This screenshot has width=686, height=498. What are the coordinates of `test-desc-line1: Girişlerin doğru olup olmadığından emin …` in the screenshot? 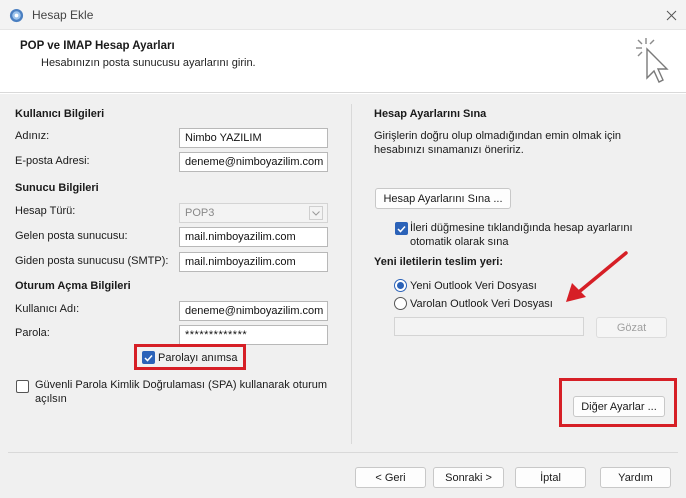 It's located at (498, 136).